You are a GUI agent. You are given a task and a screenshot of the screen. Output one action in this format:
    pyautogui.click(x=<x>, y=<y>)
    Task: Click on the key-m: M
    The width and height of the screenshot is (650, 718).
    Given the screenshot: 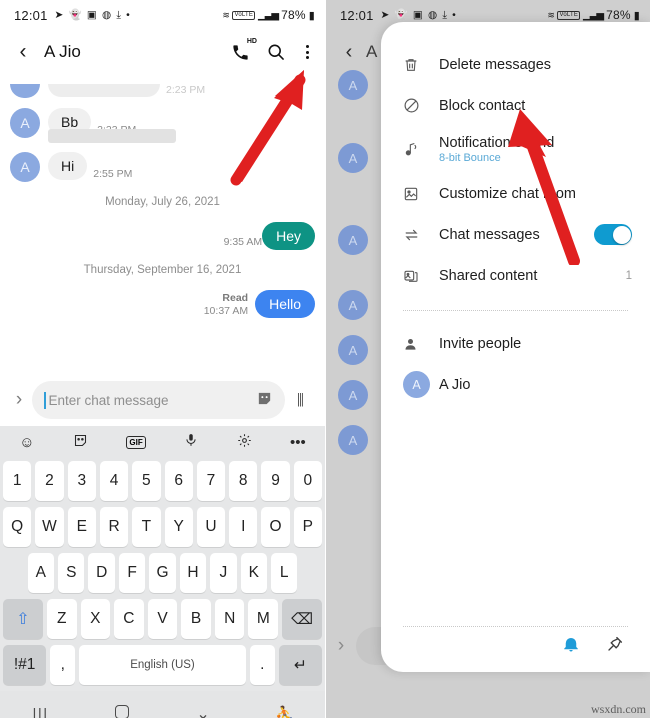 What is the action you would take?
    pyautogui.click(x=263, y=619)
    